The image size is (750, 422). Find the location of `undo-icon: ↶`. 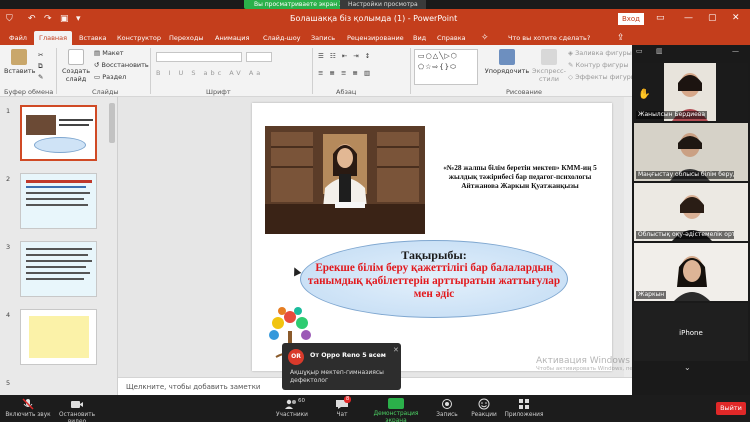

undo-icon: ↶ is located at coordinates (32, 19).